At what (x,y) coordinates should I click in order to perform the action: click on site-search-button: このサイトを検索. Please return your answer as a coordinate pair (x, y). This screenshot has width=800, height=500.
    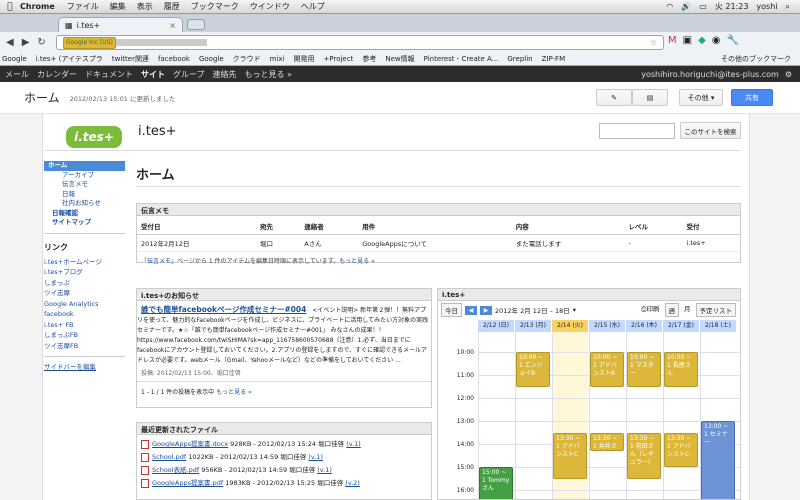
    Looking at the image, I should click on (710, 130).